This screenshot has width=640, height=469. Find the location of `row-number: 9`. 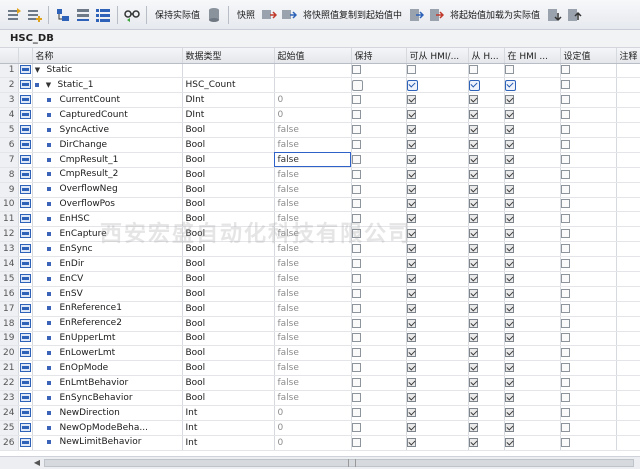

row-number: 9 is located at coordinates (9, 190).